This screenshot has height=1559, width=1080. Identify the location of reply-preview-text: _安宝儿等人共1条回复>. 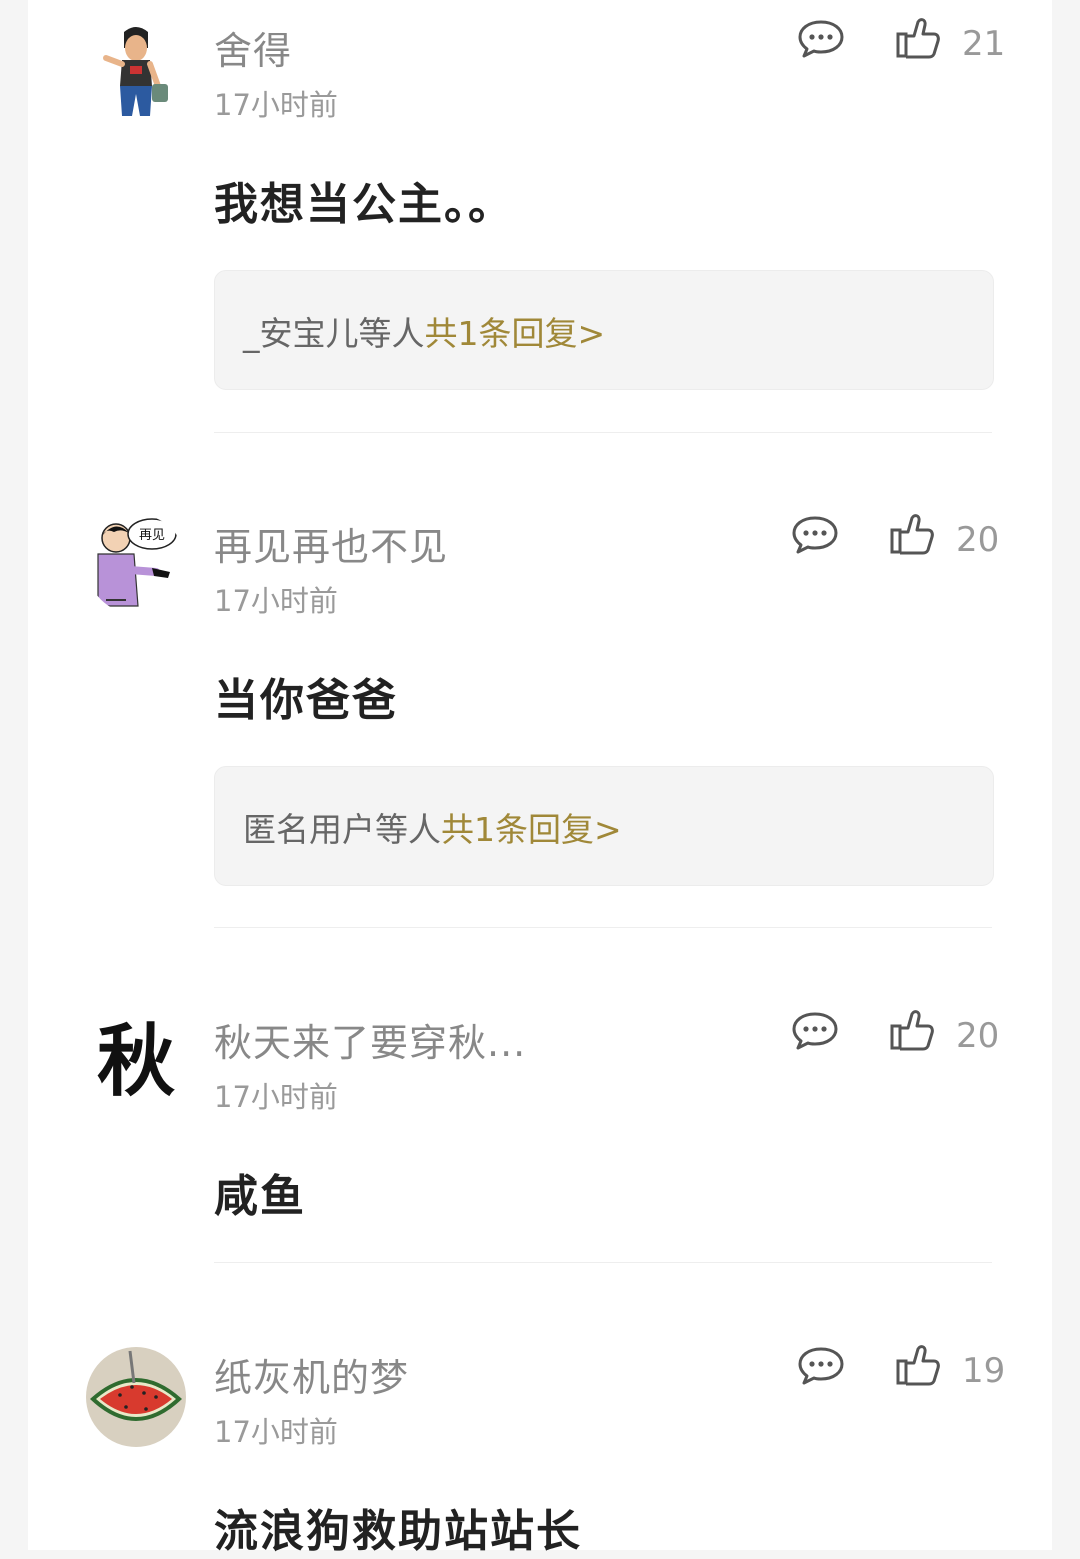
(424, 331).